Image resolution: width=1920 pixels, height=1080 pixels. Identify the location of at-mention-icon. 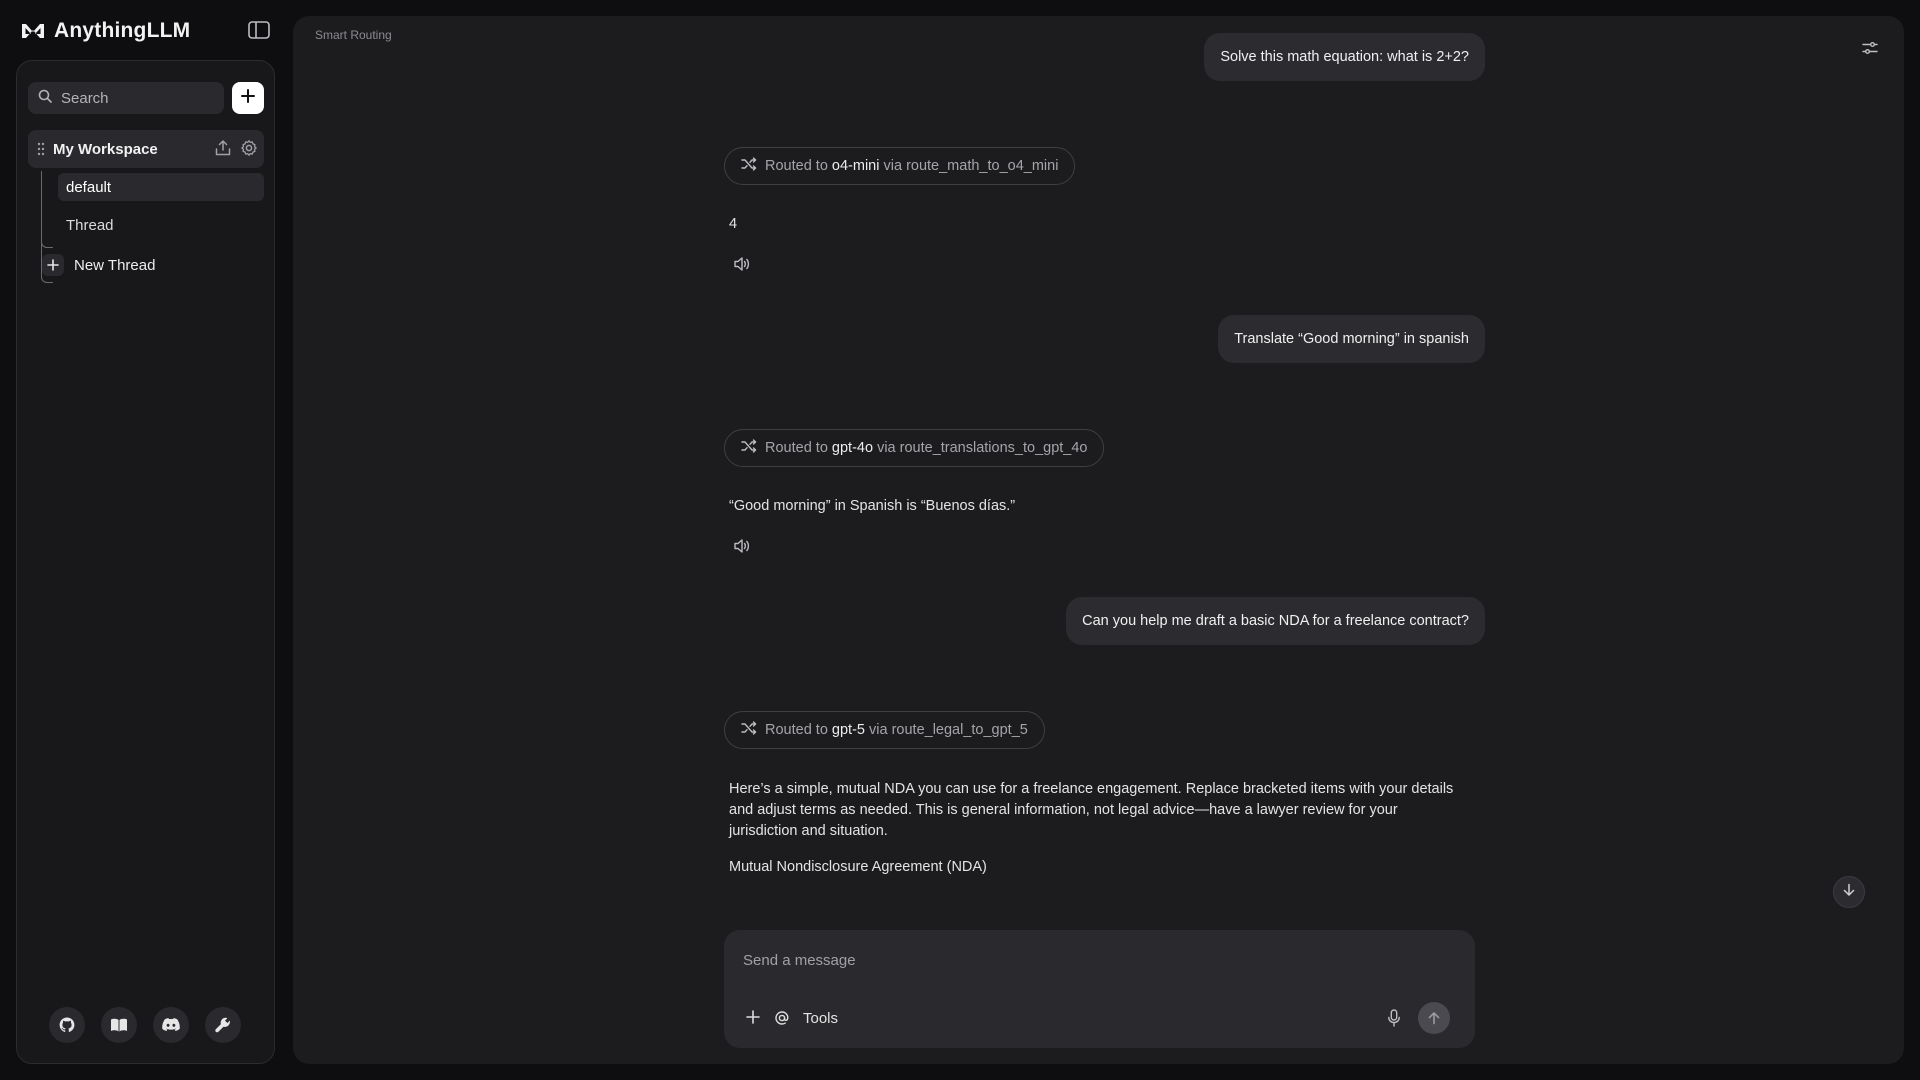
(782, 1018).